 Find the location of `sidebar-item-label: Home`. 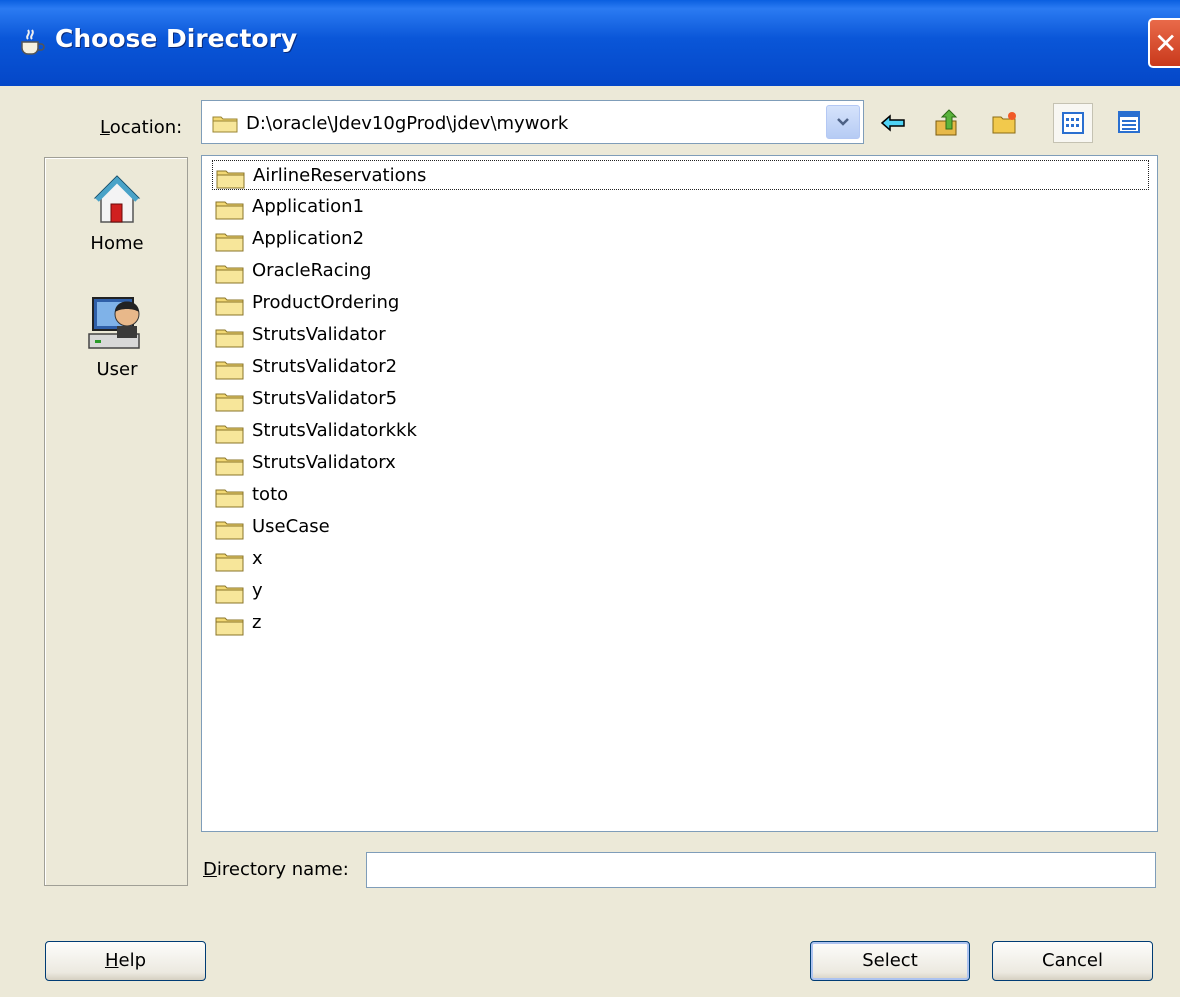

sidebar-item-label: Home is located at coordinates (117, 243).